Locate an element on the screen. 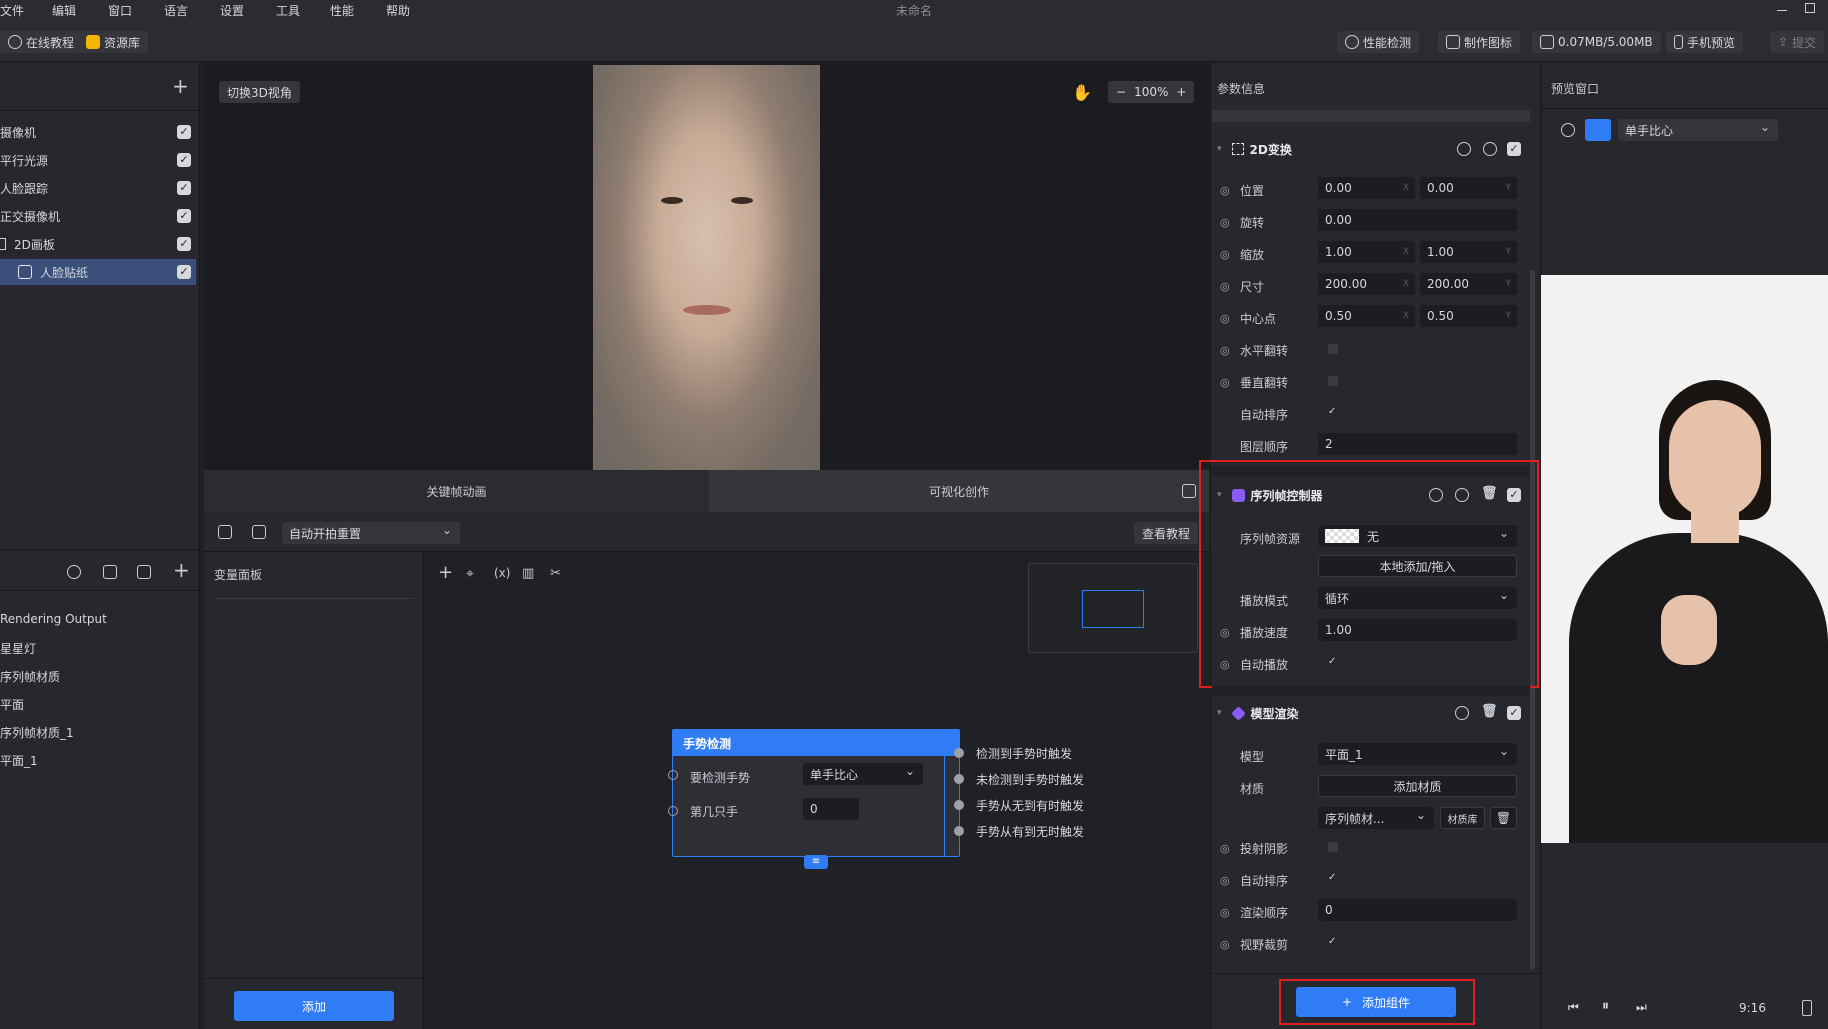 The height and width of the screenshot is (1029, 1828). previous-frame-icon: ⏮ is located at coordinates (1573, 1007).